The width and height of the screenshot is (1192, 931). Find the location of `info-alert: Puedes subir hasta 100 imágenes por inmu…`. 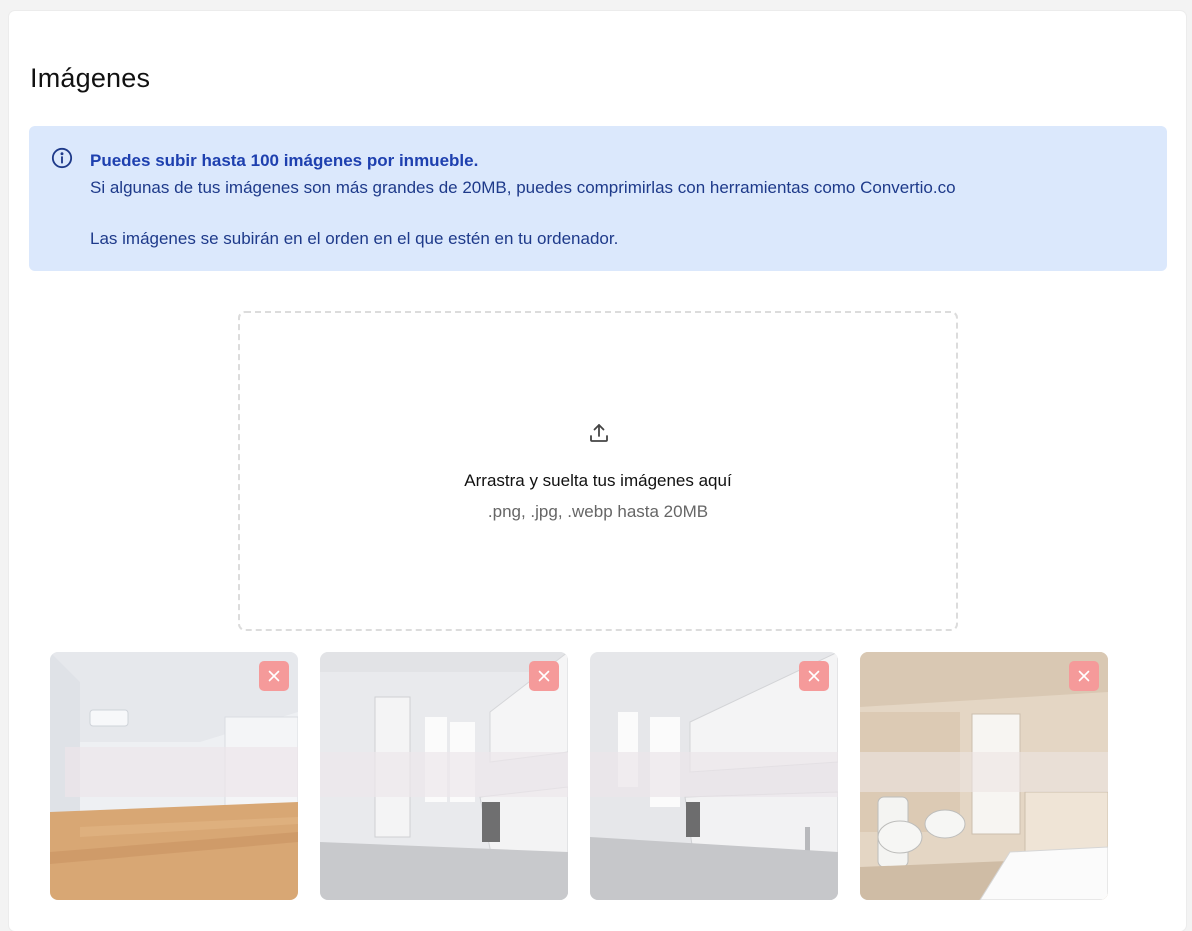

info-alert: Puedes subir hasta 100 imágenes por inmu… is located at coordinates (598, 198).